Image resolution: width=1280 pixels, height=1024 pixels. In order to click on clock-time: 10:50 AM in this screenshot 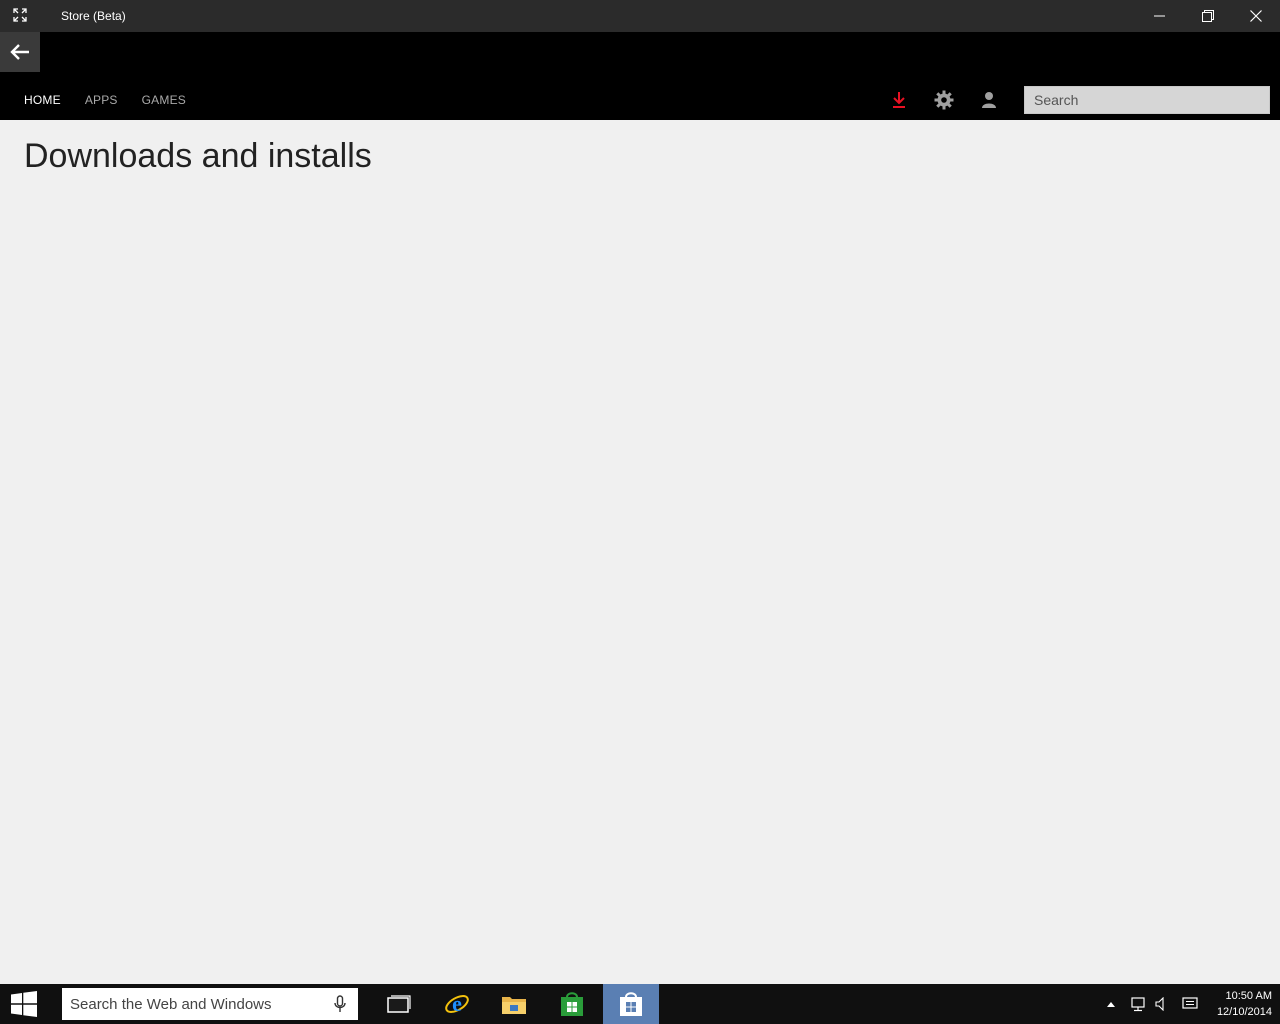, I will do `click(1248, 996)`.